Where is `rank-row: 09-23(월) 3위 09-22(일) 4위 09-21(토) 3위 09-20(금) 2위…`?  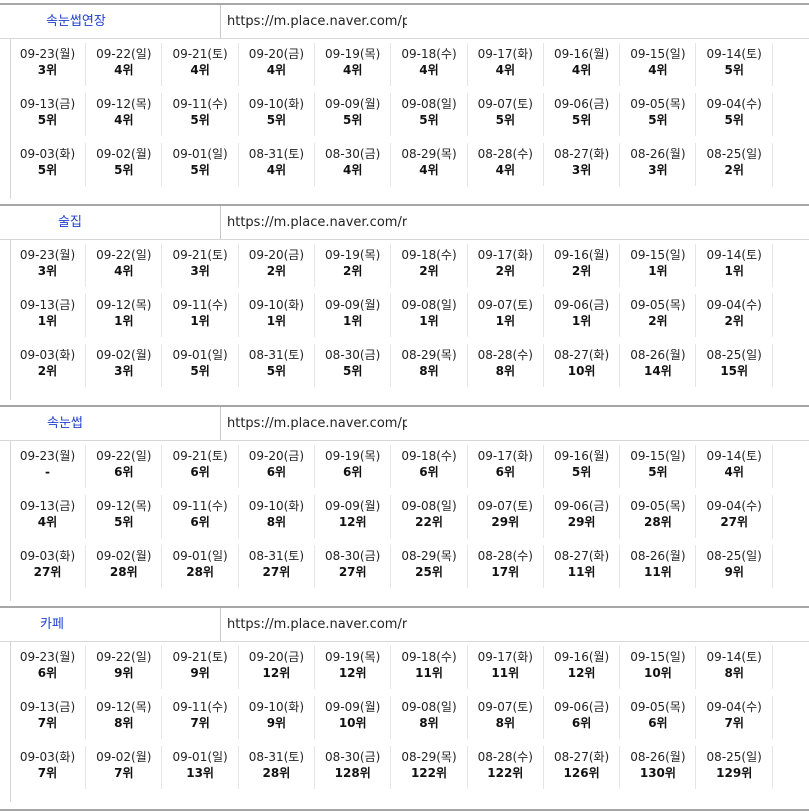 rank-row: 09-23(월) 3위 09-22(일) 4위 09-21(토) 3위 09-20(금) 2위… is located at coordinates (395, 269).